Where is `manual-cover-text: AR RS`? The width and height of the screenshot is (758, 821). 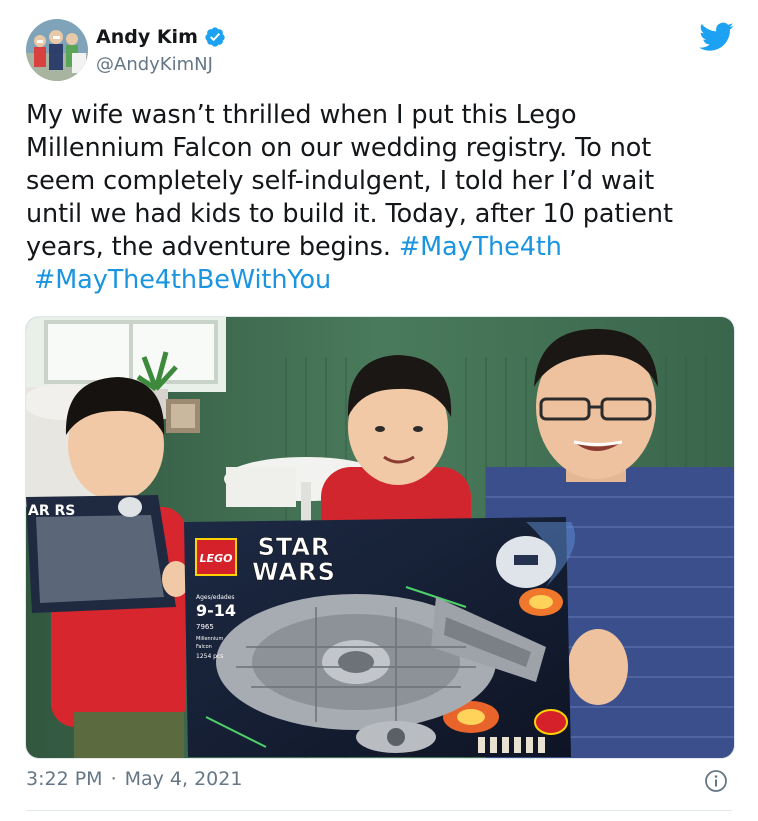 manual-cover-text: AR RS is located at coordinates (51, 511).